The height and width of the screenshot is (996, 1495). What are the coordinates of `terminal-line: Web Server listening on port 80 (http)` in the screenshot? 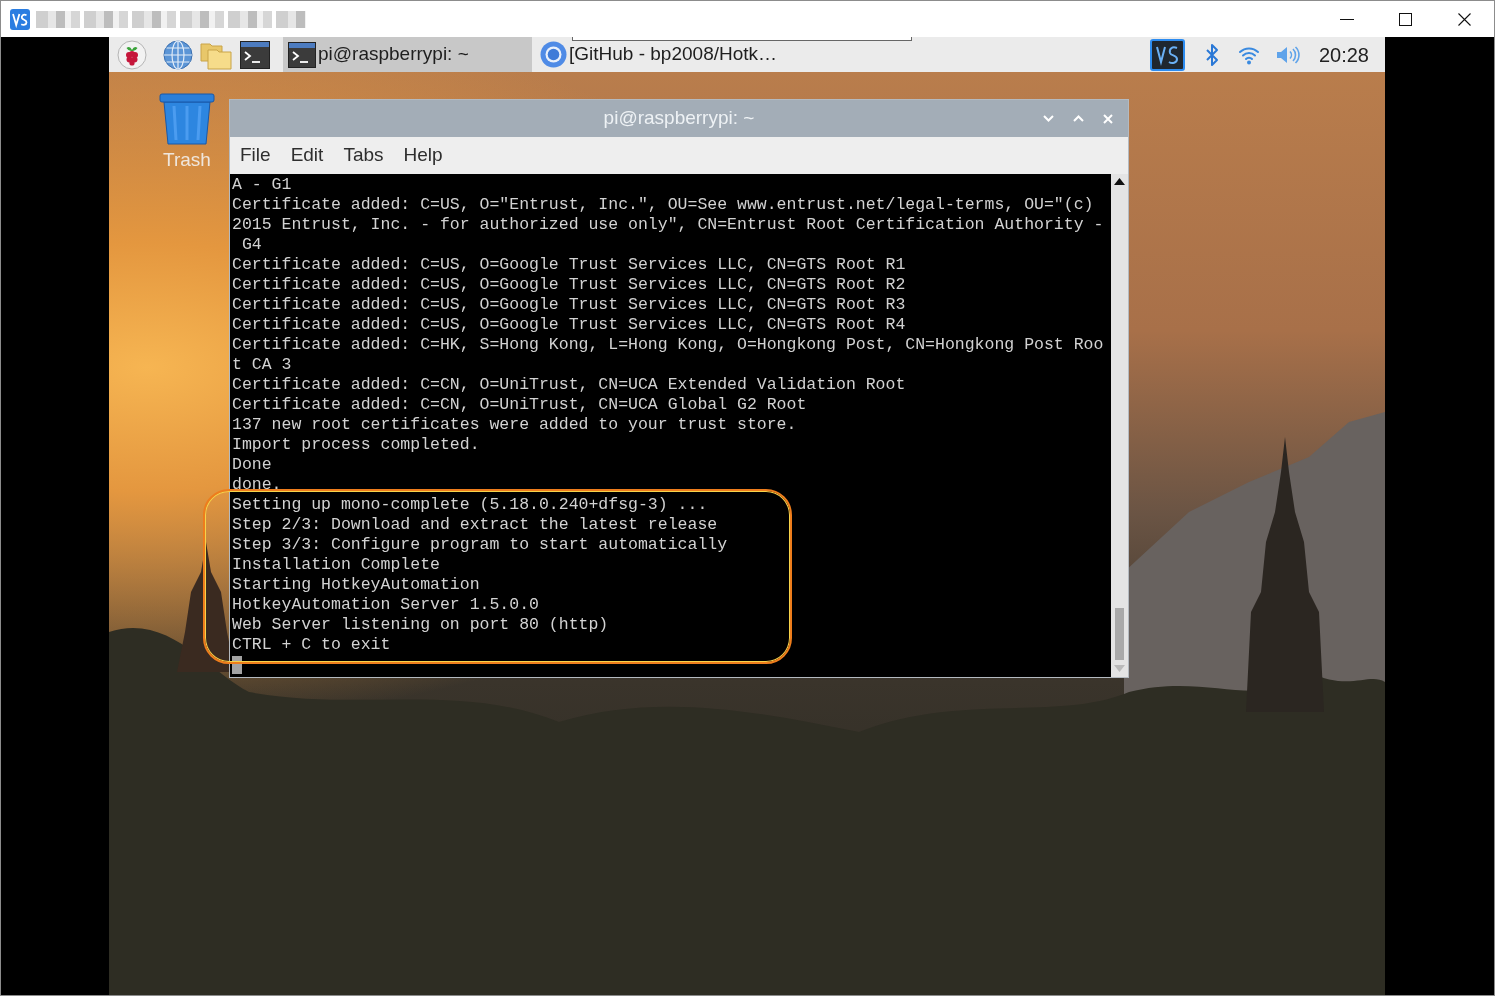 It's located at (421, 625).